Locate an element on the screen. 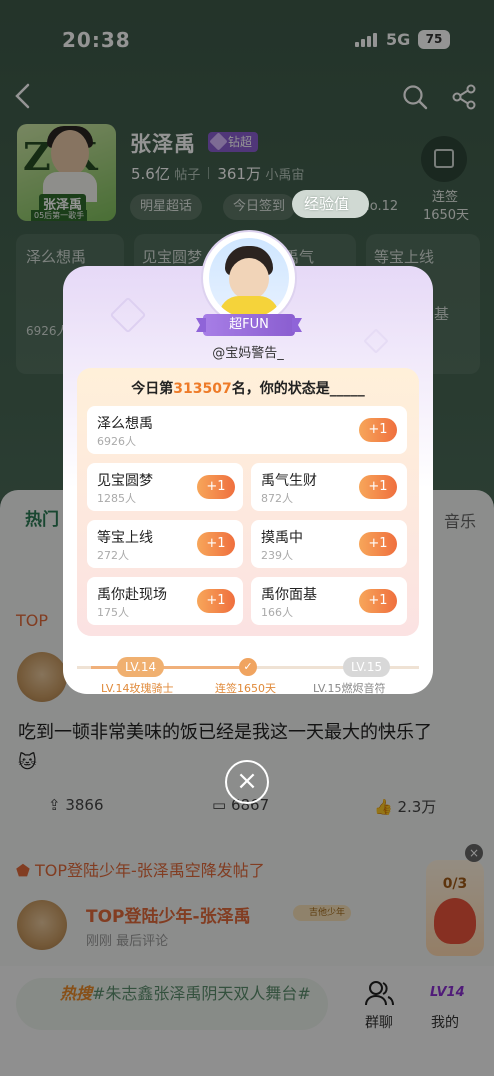 This screenshot has height=1076, width=494. option-item: 等宝上线 272人 +1 is located at coordinates (165, 544).